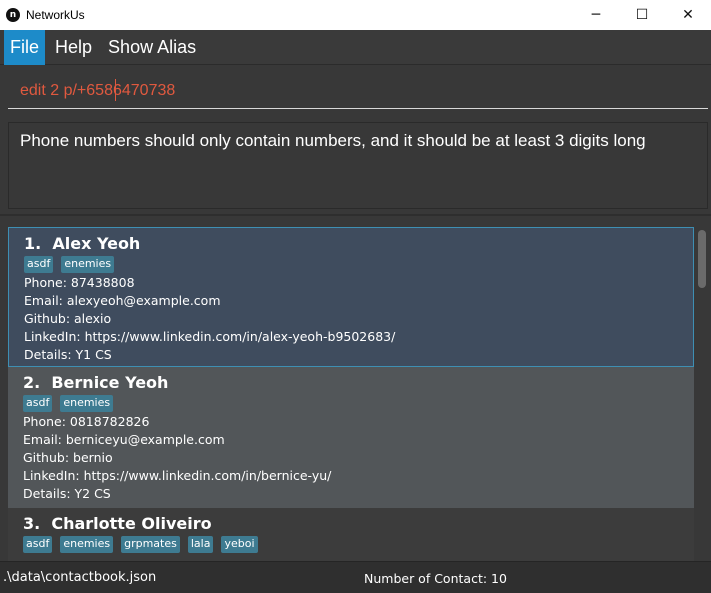  What do you see at coordinates (25, 47) in the screenshot?
I see `menu-file: File` at bounding box center [25, 47].